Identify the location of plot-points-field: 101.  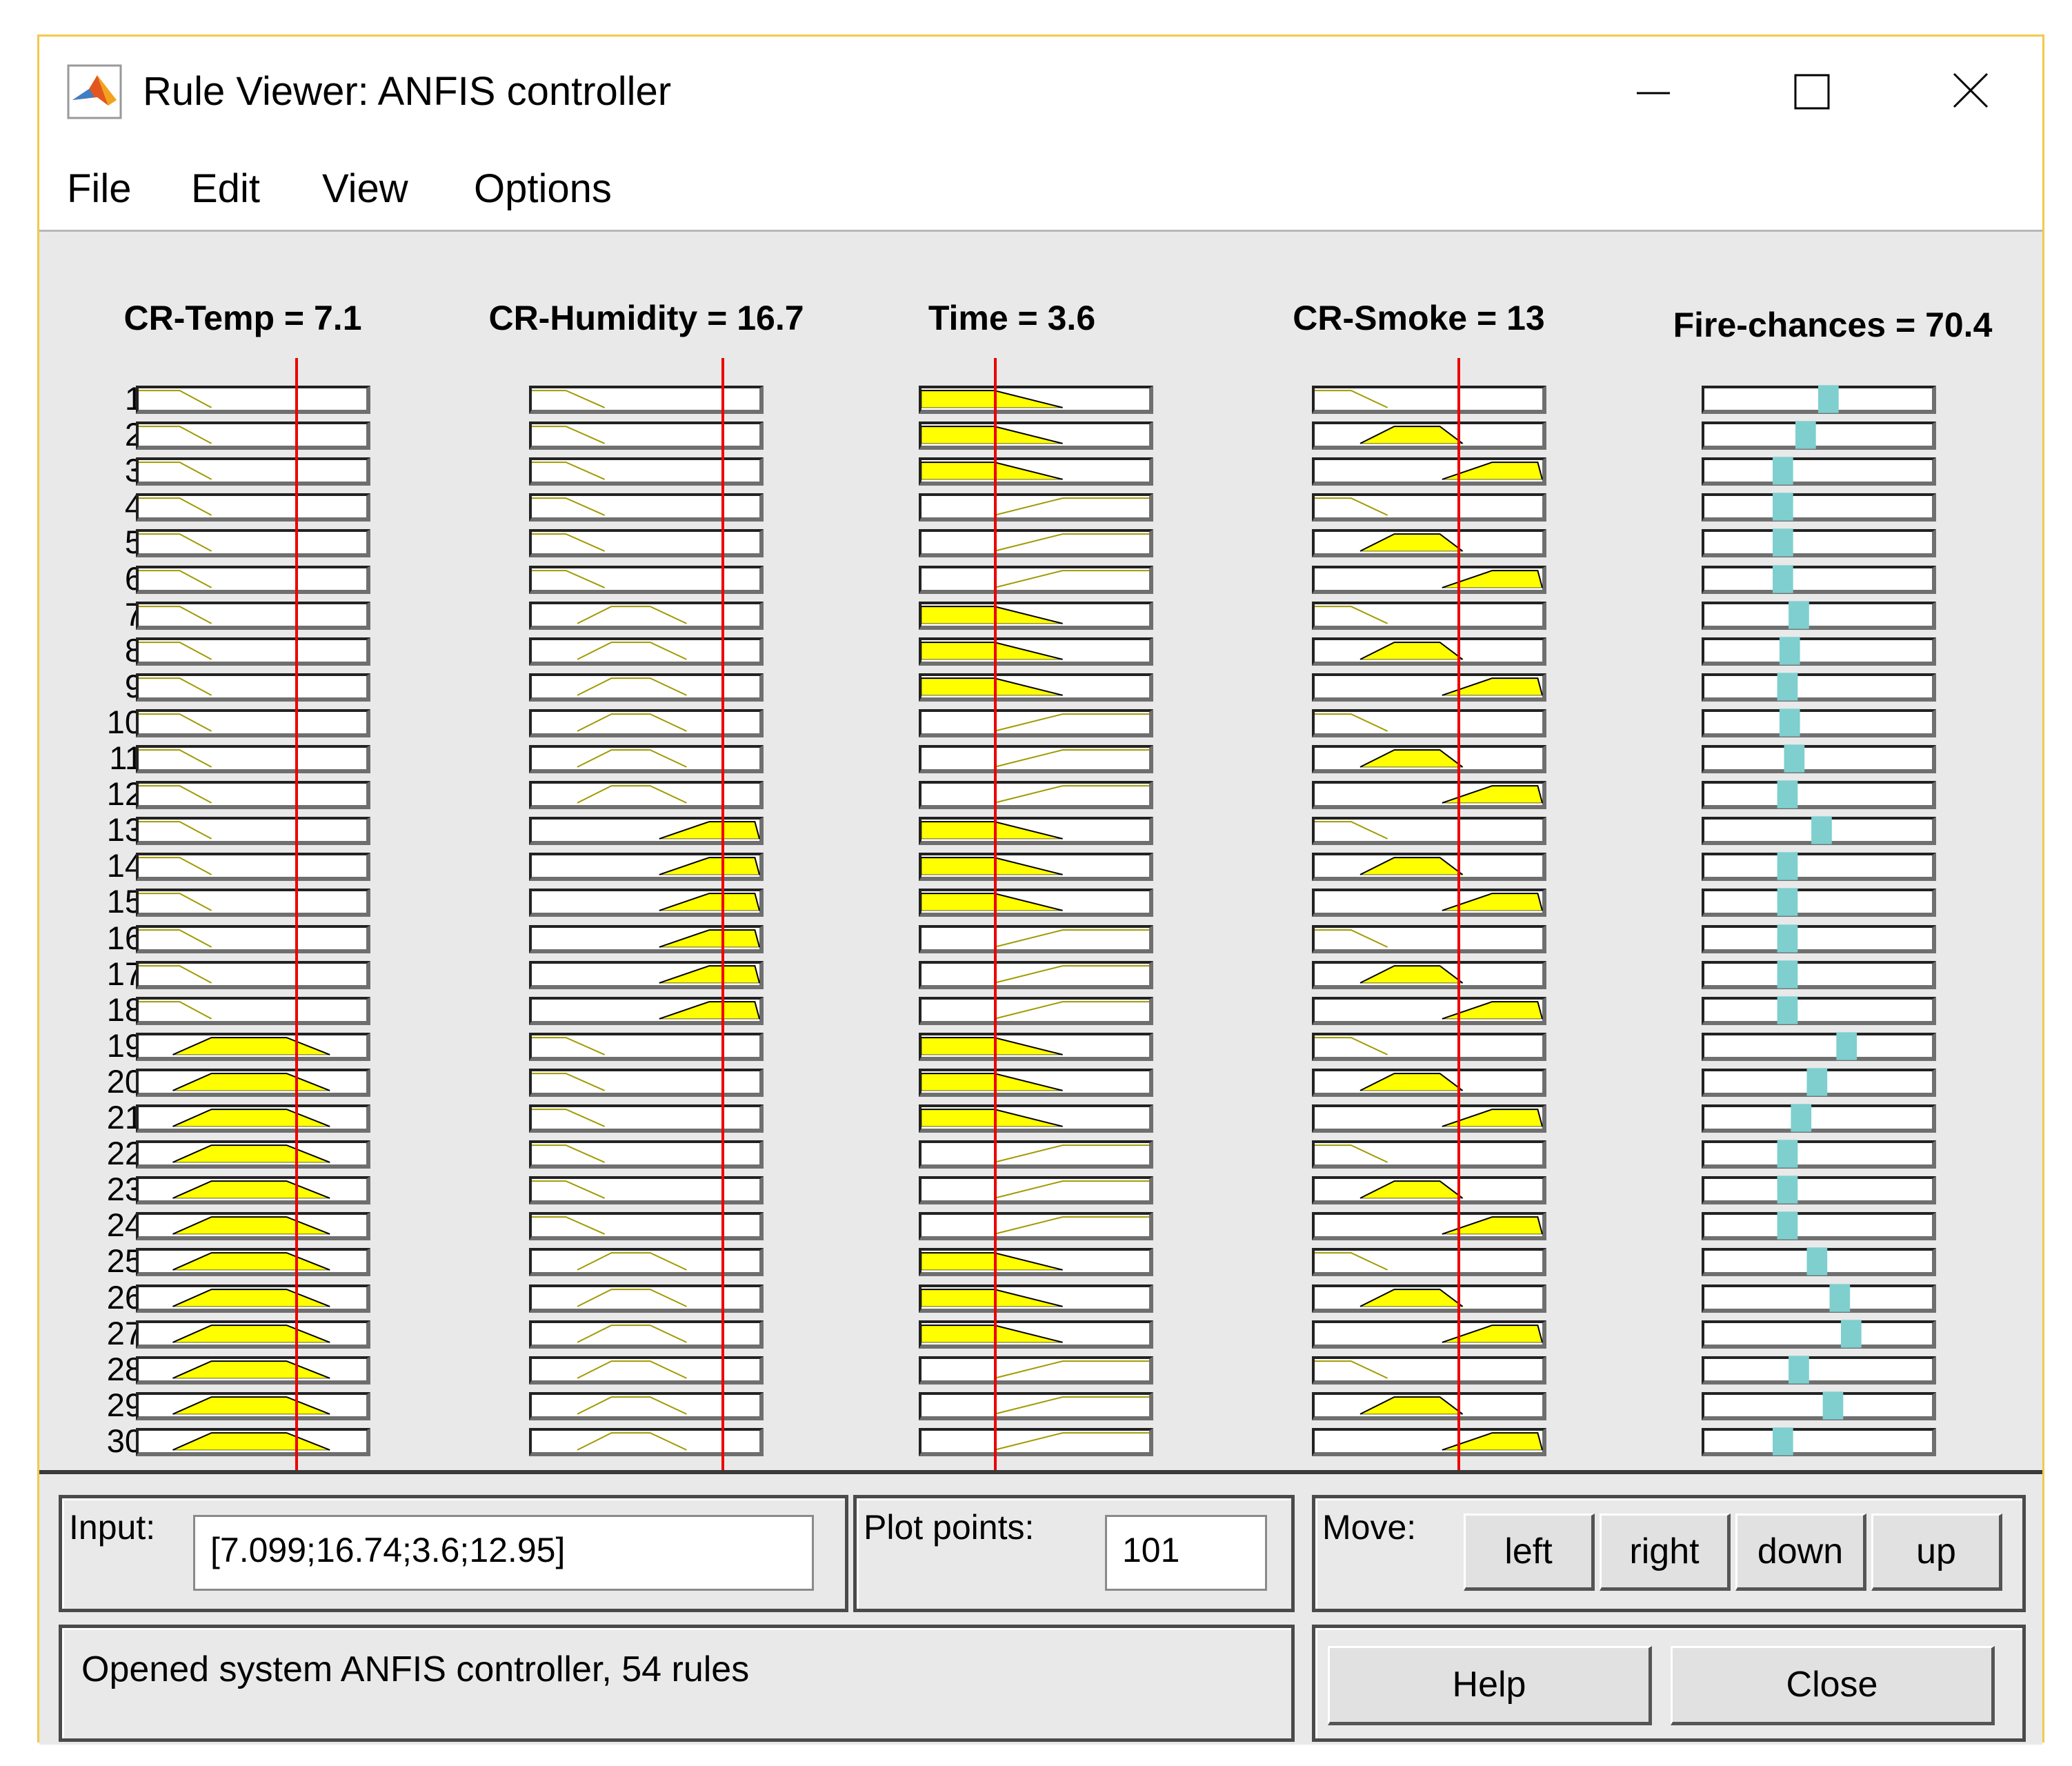
(1186, 1553).